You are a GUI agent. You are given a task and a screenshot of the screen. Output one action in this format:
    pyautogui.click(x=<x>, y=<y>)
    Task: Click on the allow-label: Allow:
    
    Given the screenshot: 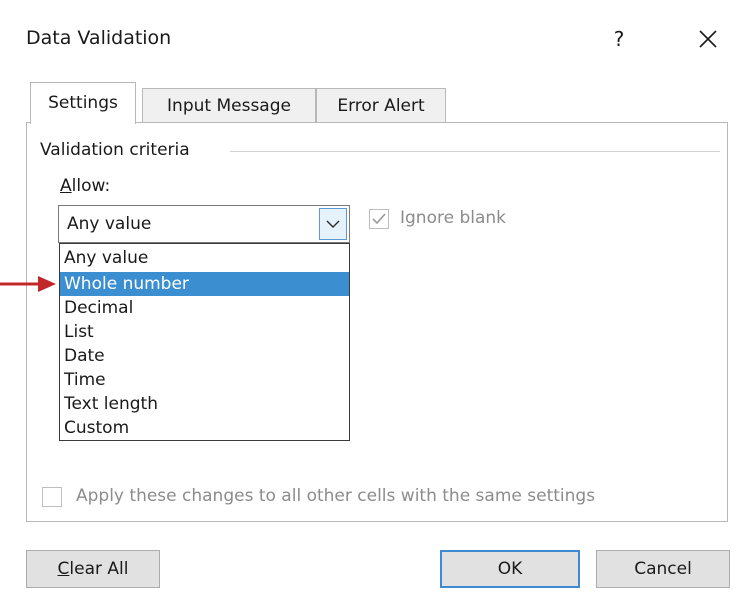 What is the action you would take?
    pyautogui.click(x=85, y=186)
    